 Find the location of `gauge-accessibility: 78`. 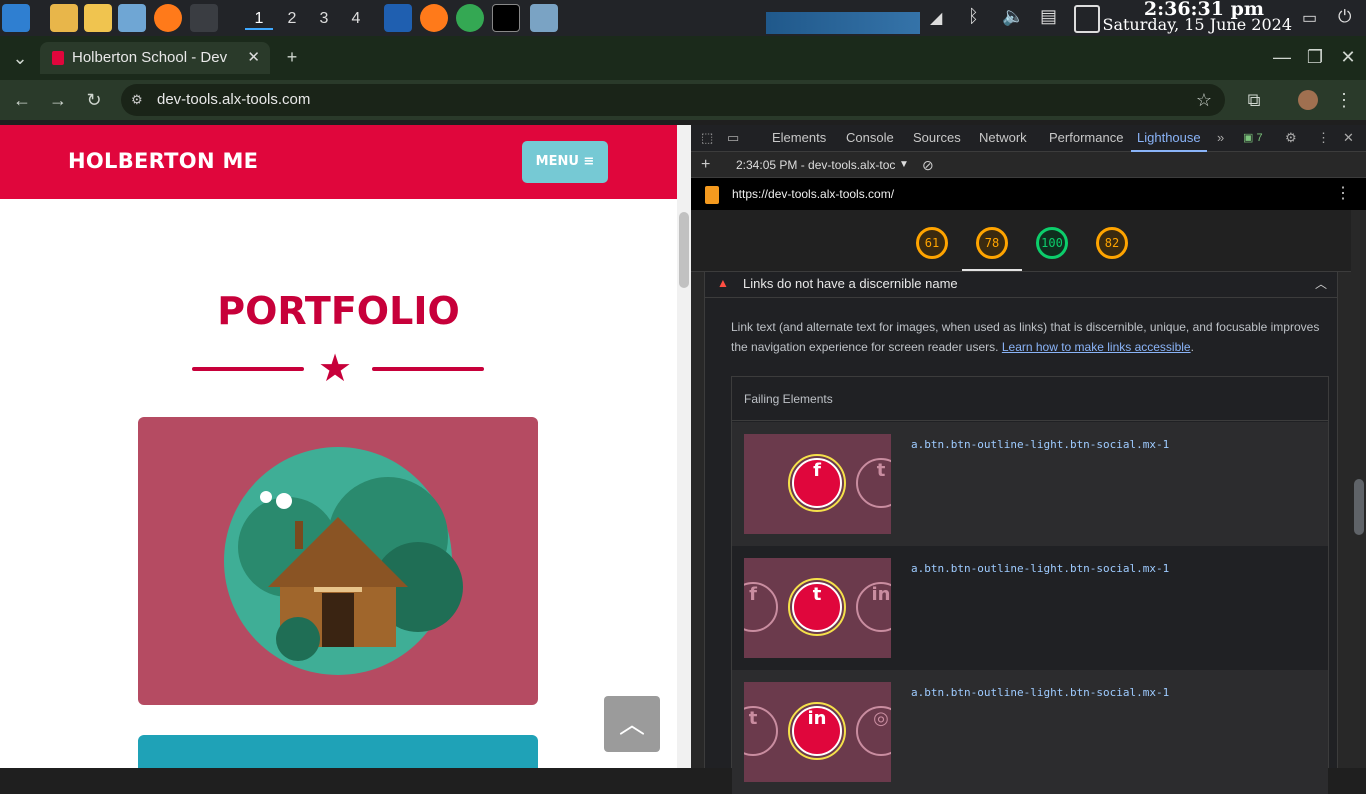

gauge-accessibility: 78 is located at coordinates (992, 243).